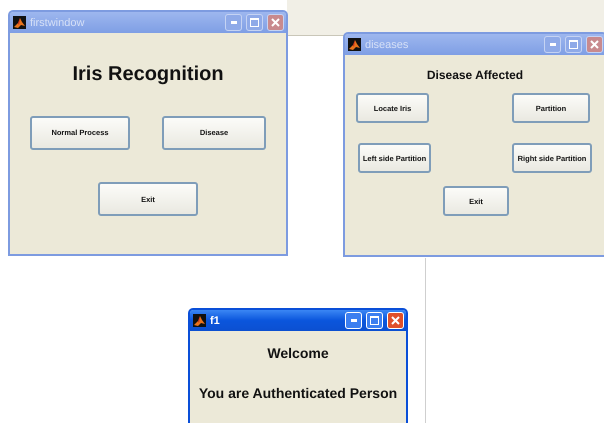 This screenshot has width=604, height=423. What do you see at coordinates (58, 22) in the screenshot?
I see `window-title: firstwindow` at bounding box center [58, 22].